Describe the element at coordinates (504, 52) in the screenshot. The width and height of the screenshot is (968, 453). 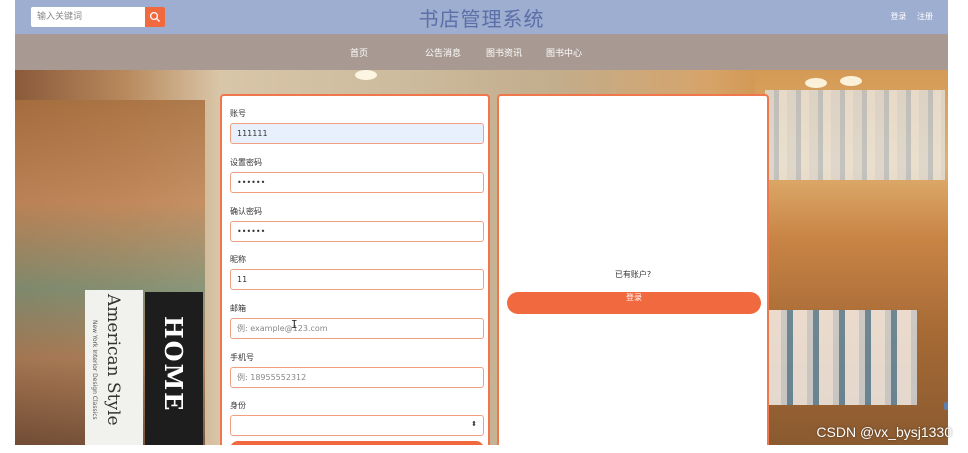
I see `nav-item-book-news: 图书资讯` at that location.